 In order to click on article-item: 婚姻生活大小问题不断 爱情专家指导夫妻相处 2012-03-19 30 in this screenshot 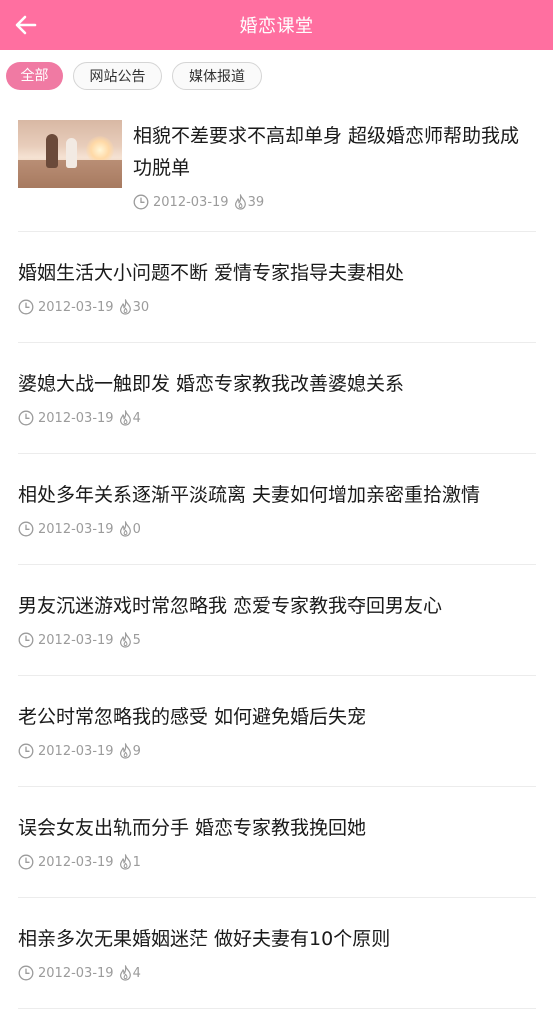, I will do `click(277, 287)`.